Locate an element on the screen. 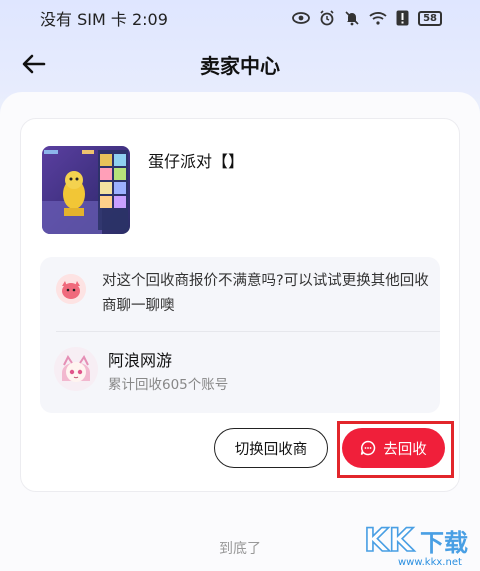 This screenshot has width=480, height=571. go-recycle-button: 去回收 is located at coordinates (393, 448).